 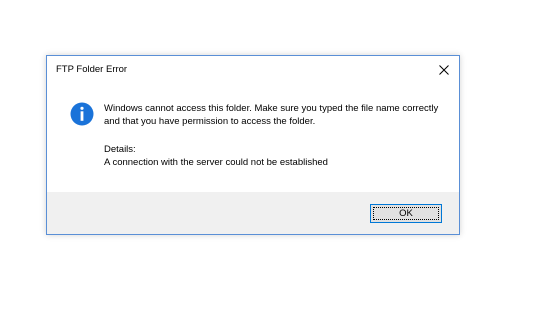 I want to click on close-icon, so click(x=444, y=70).